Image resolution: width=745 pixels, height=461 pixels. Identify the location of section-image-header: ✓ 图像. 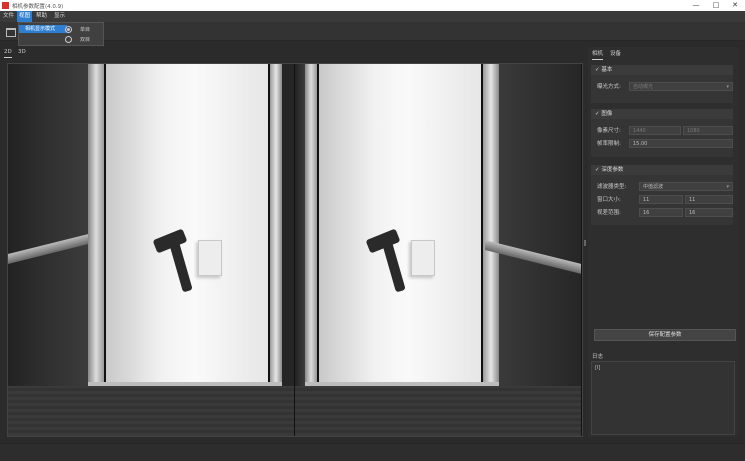
(662, 114).